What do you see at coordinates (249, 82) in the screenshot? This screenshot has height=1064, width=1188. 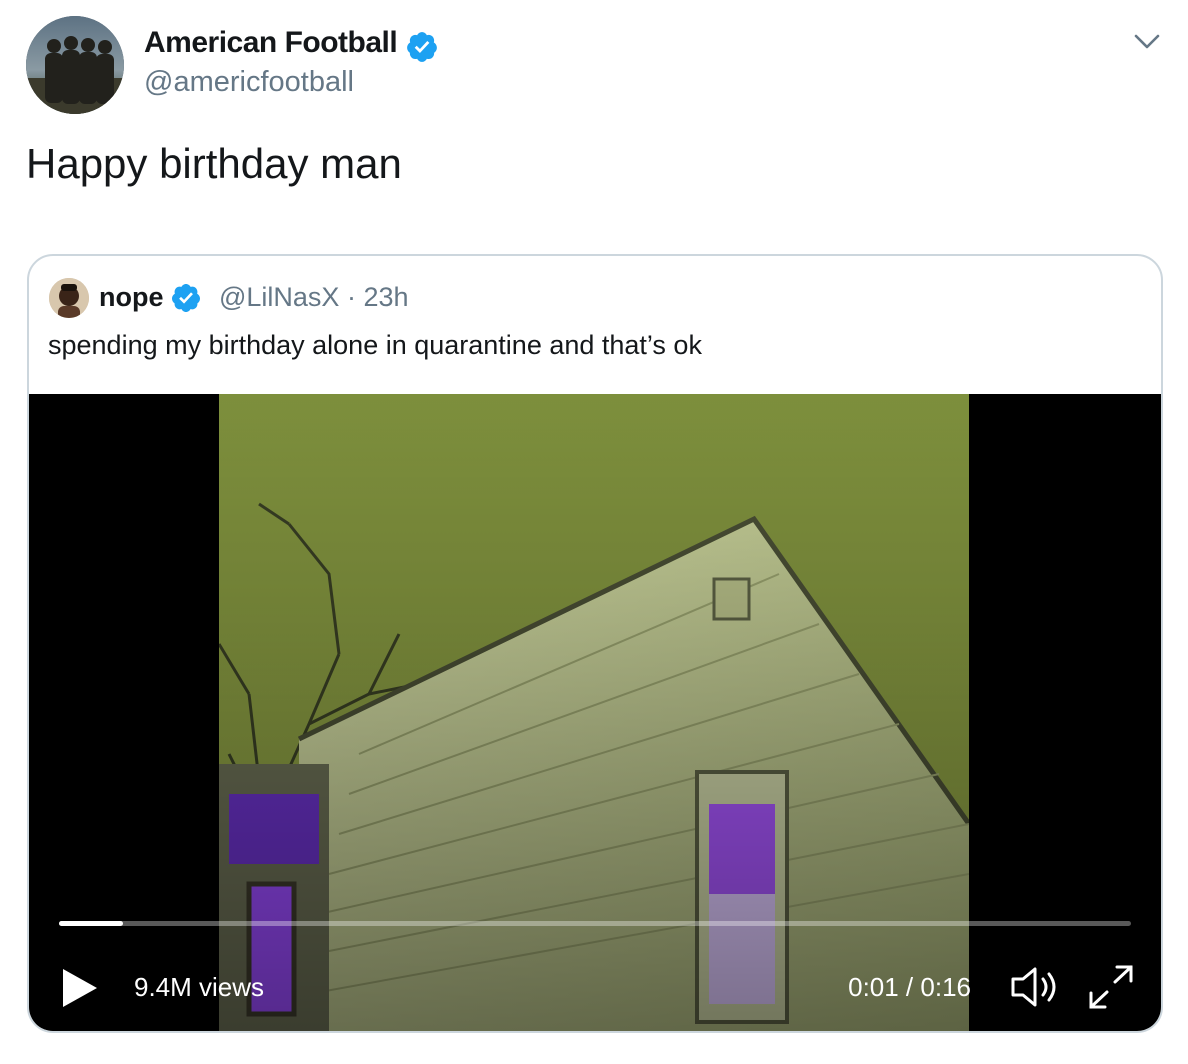 I see `author-handle: @americfootball` at bounding box center [249, 82].